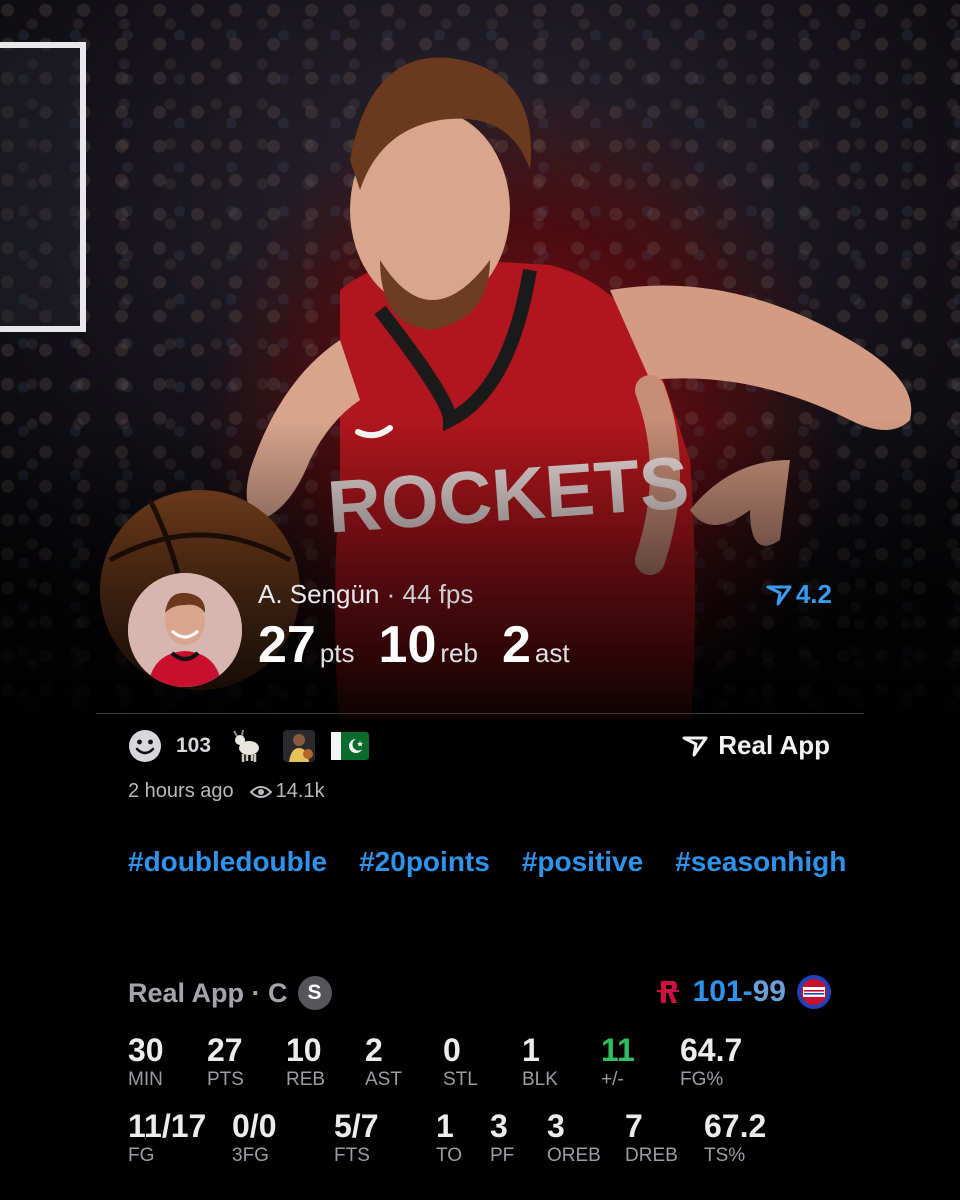 This screenshot has width=960, height=1200. Describe the element at coordinates (43, 187) in the screenshot. I see `backboard` at that location.